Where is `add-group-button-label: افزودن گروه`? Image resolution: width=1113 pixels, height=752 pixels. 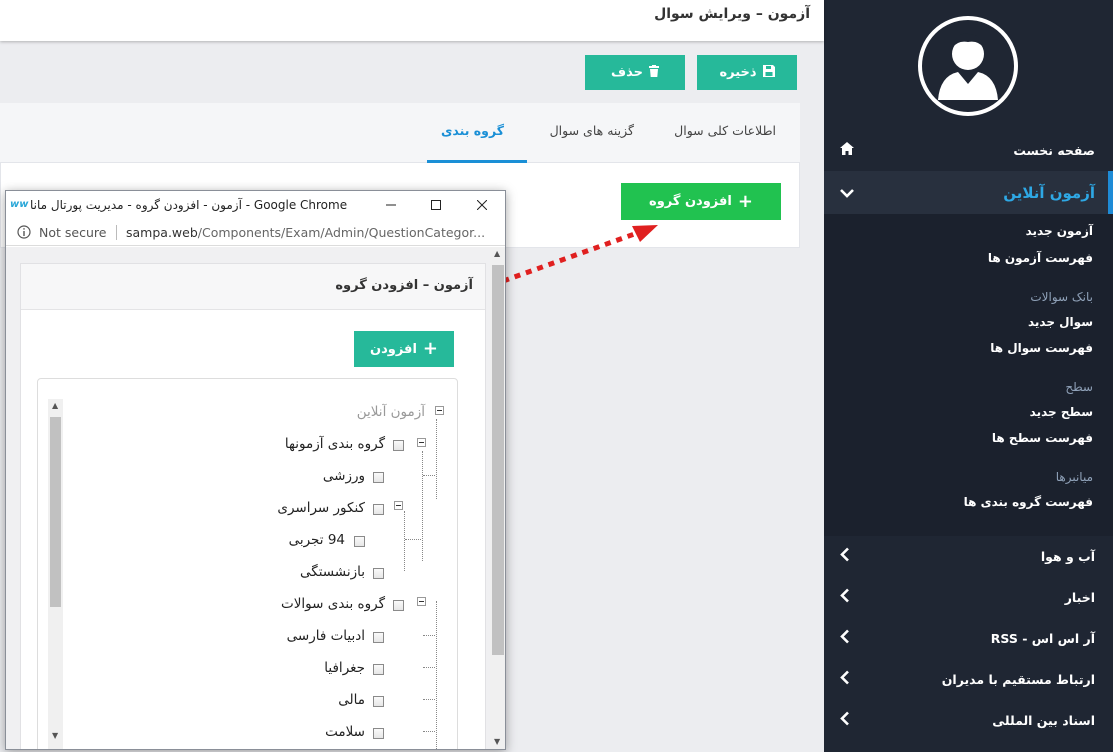
add-group-button-label: افزودن گروه is located at coordinates (690, 201).